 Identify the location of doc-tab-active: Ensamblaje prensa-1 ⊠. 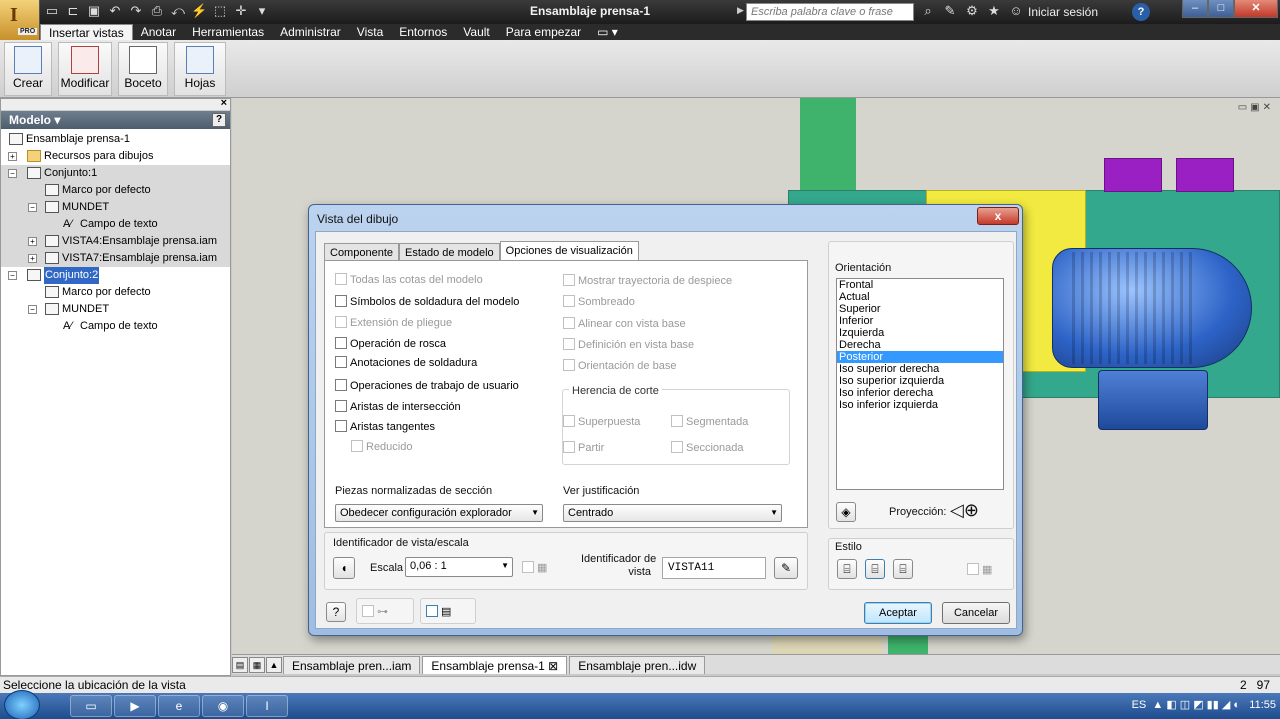
(495, 665).